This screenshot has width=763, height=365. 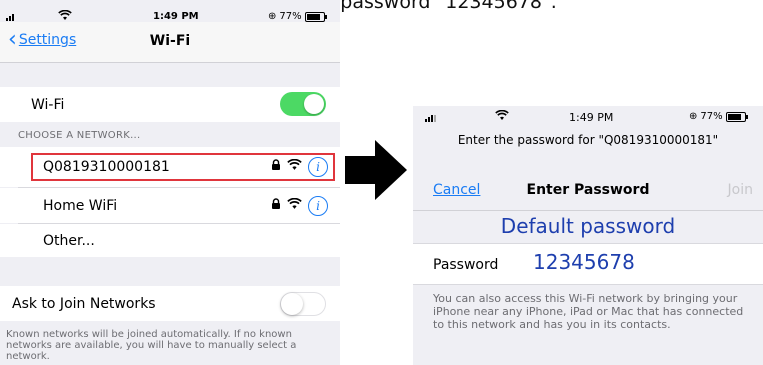 I want to click on wifi-toggle-row: Wi-Fi, so click(x=170, y=104).